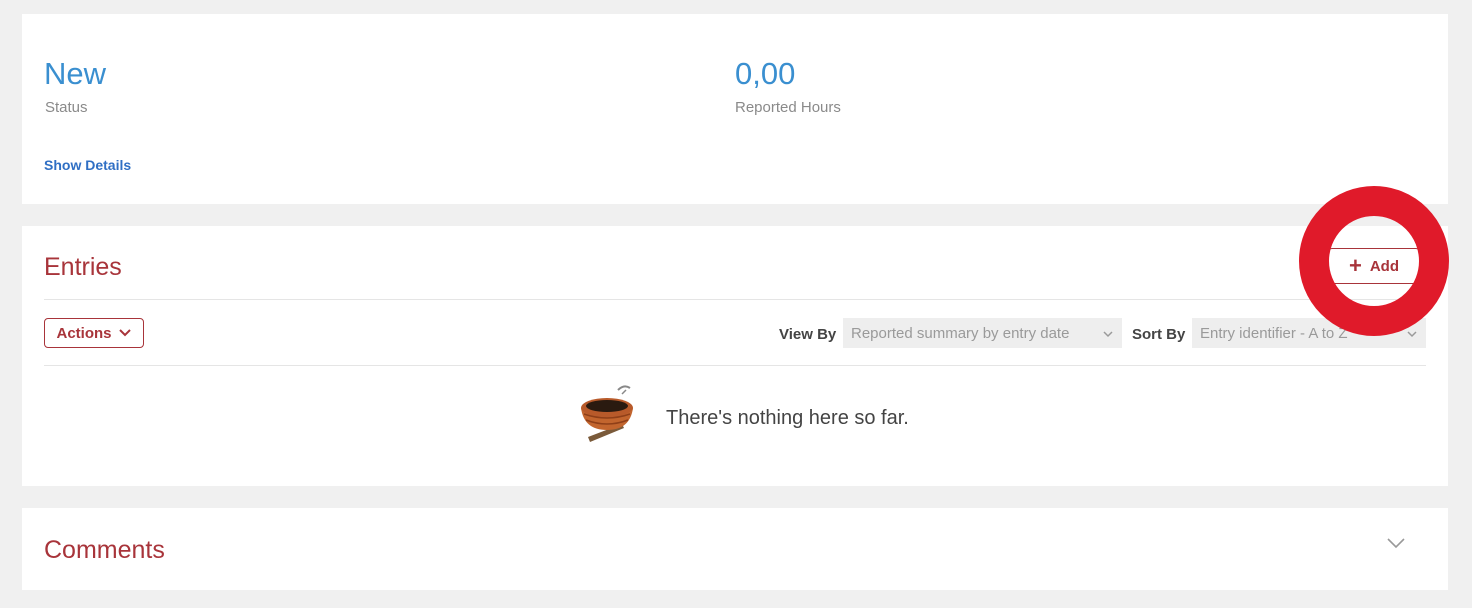 The height and width of the screenshot is (608, 1472). What do you see at coordinates (1355, 265) in the screenshot?
I see `plus-icon: +` at bounding box center [1355, 265].